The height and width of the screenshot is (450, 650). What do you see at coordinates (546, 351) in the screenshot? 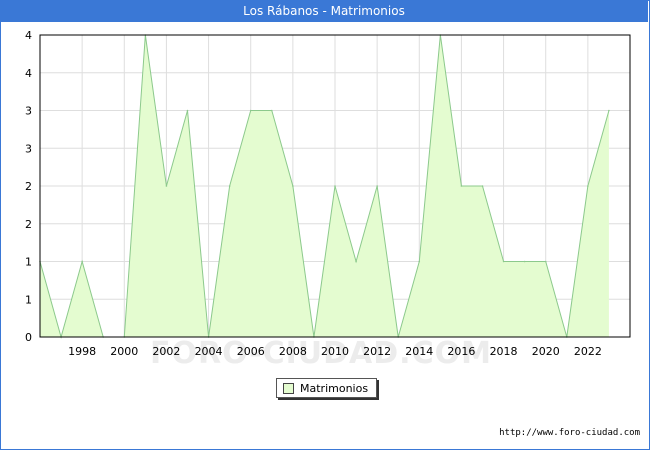
I see `x-tick-label: 2020` at bounding box center [546, 351].